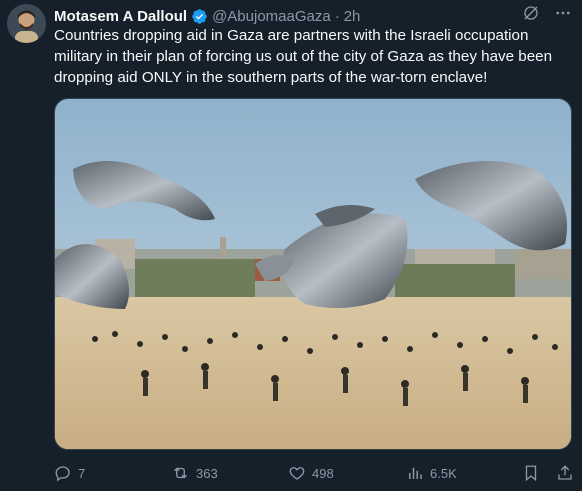 The image size is (582, 491). I want to click on repost-count: 363, so click(207, 473).